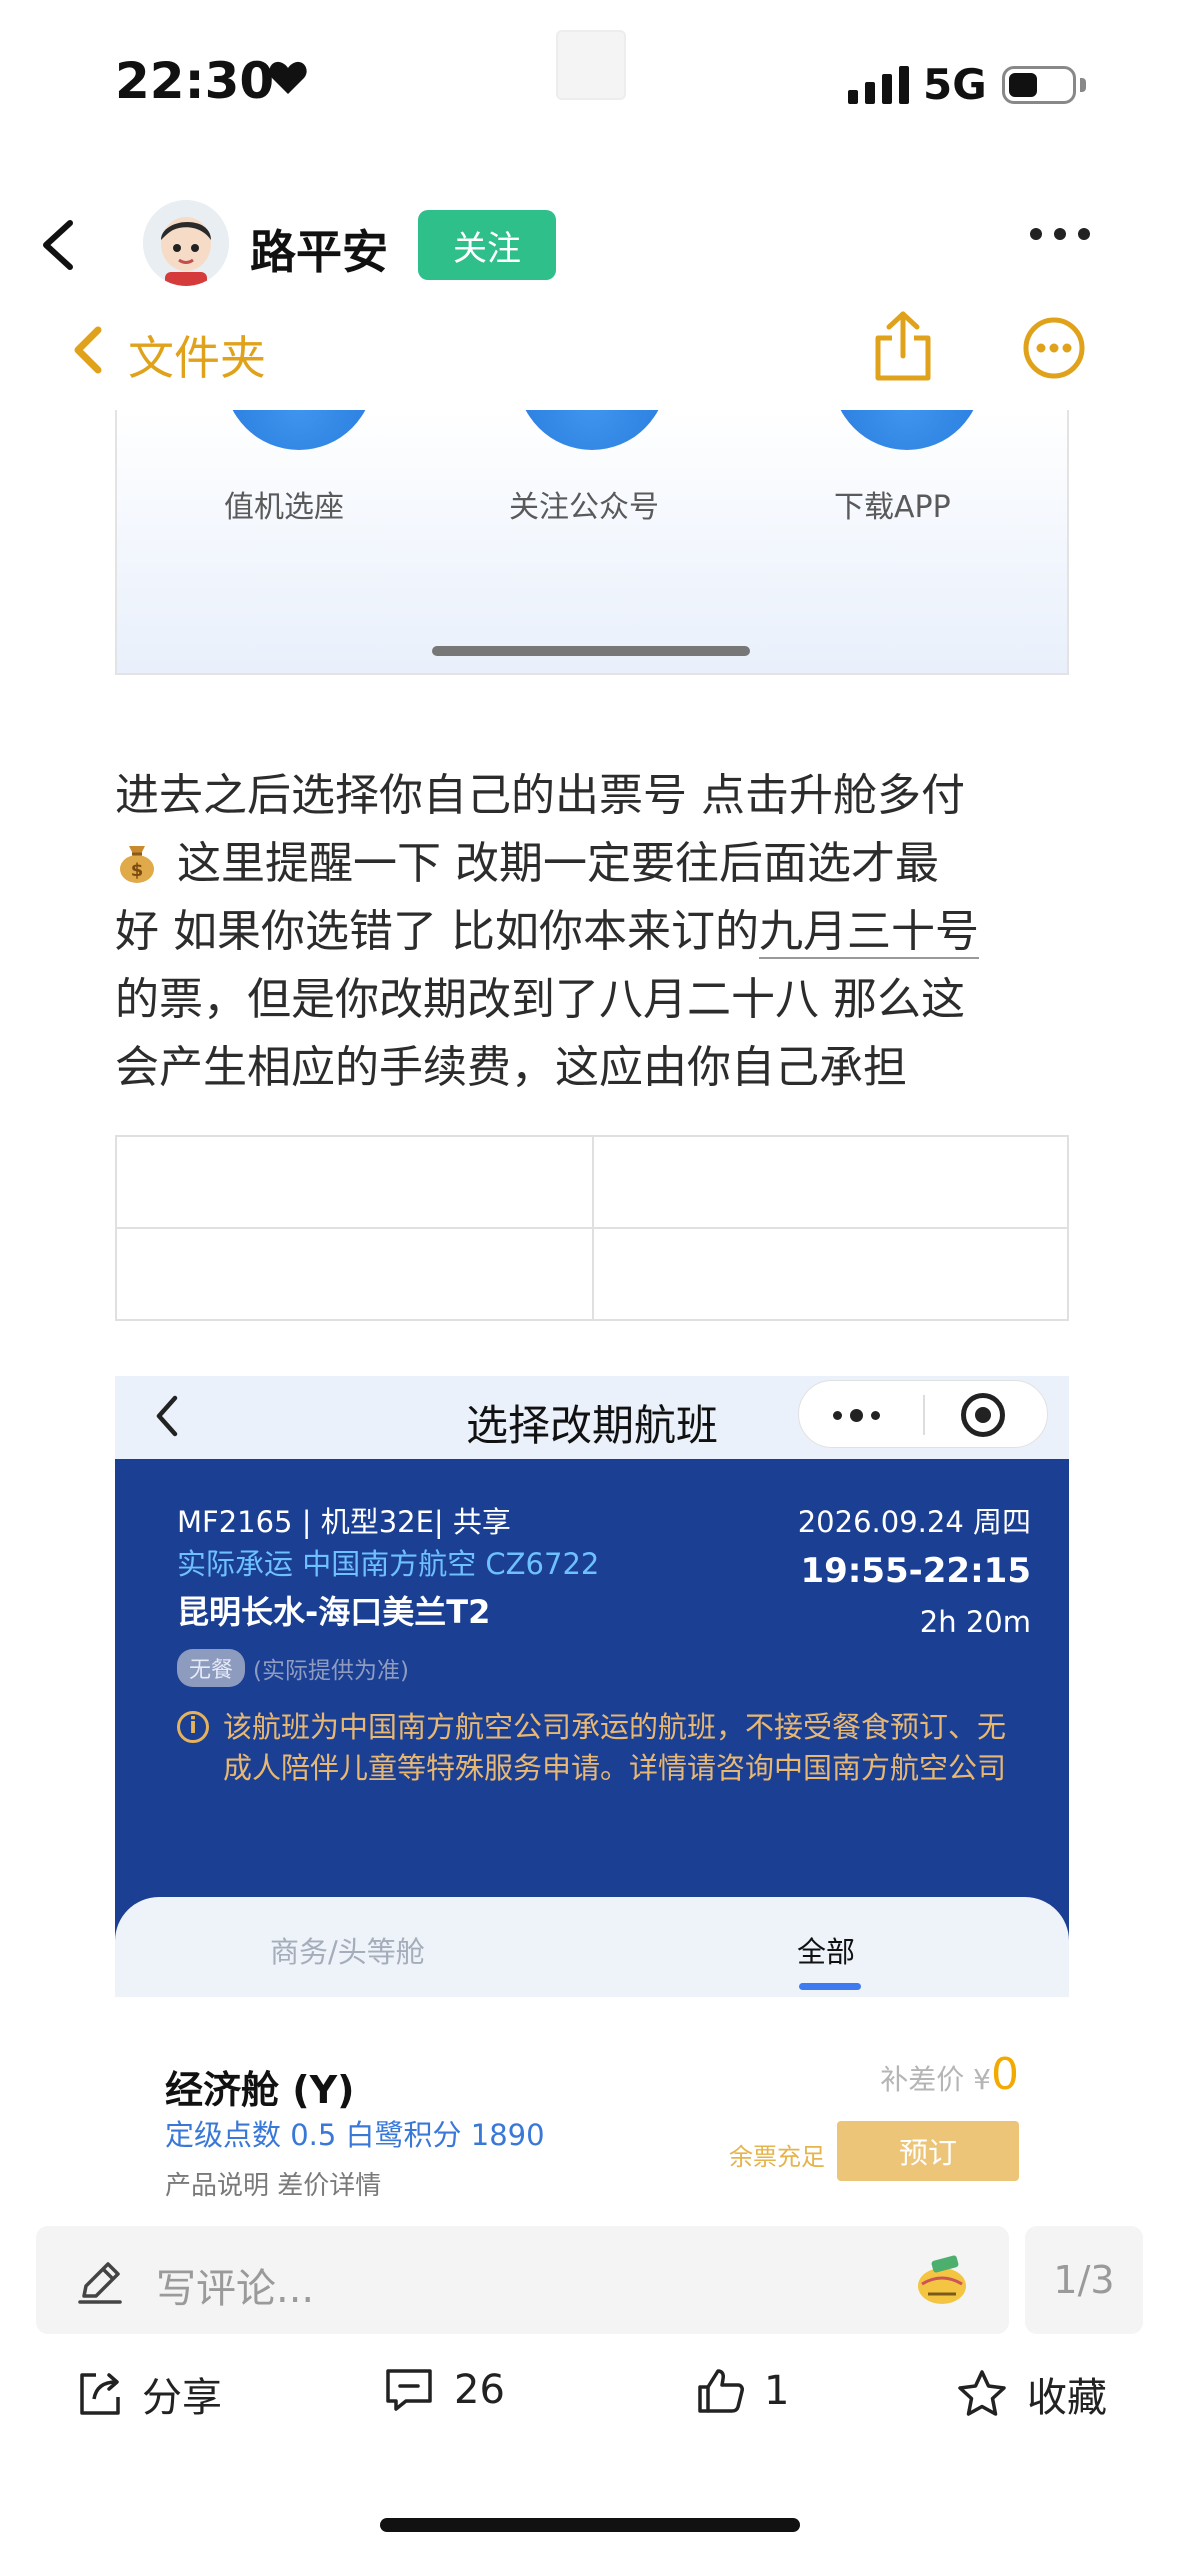 This screenshot has height=2556, width=1179. What do you see at coordinates (487, 245) in the screenshot?
I see `follow-button: 关注` at bounding box center [487, 245].